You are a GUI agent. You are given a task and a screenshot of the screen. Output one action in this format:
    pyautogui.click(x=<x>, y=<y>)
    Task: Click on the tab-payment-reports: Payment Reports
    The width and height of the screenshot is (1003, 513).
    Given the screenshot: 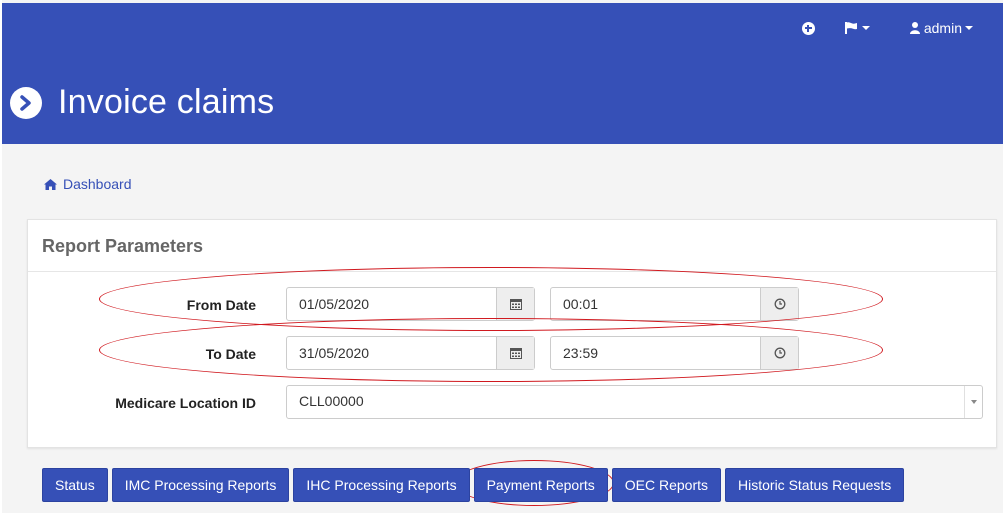 What is the action you would take?
    pyautogui.click(x=540, y=485)
    